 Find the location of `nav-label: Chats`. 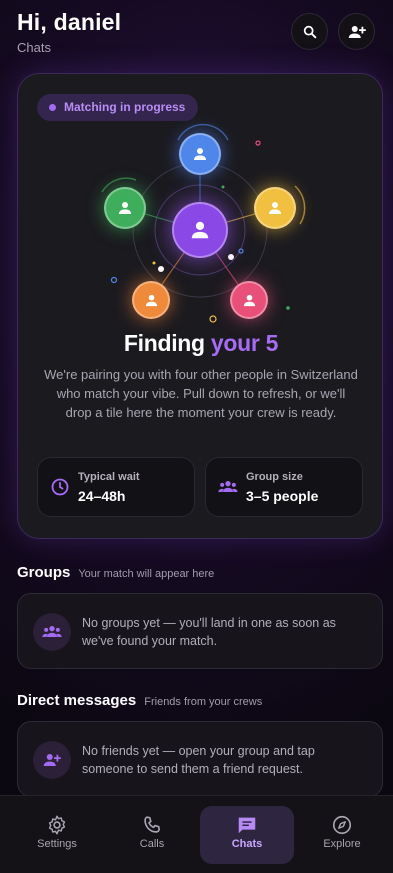

nav-label: Chats is located at coordinates (247, 844).